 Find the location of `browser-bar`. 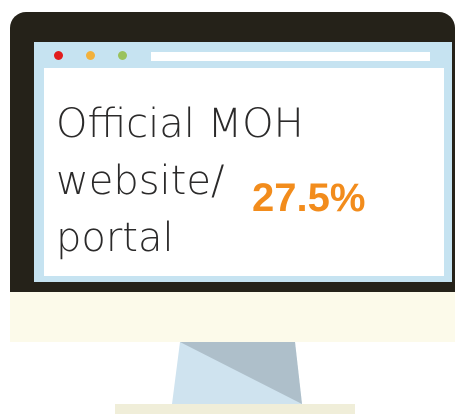

browser-bar is located at coordinates (243, 55).